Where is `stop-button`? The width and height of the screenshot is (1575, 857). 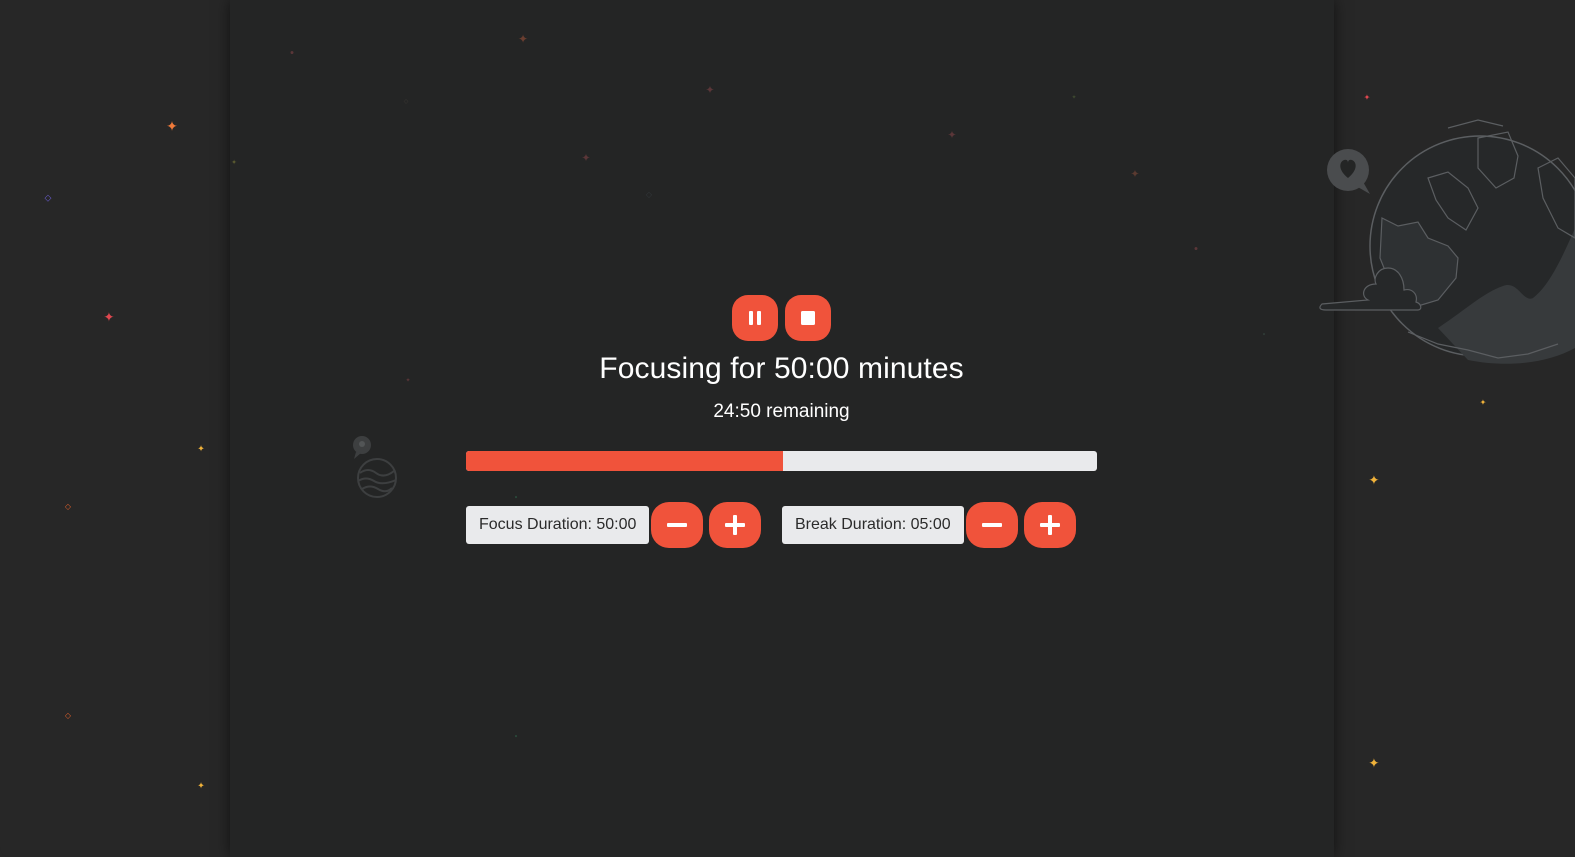 stop-button is located at coordinates (808, 318).